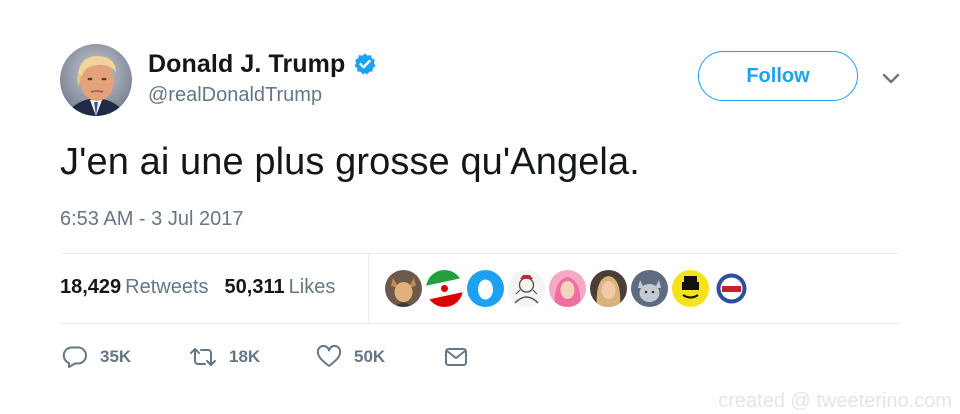  I want to click on verified-badge-icon, so click(365, 64).